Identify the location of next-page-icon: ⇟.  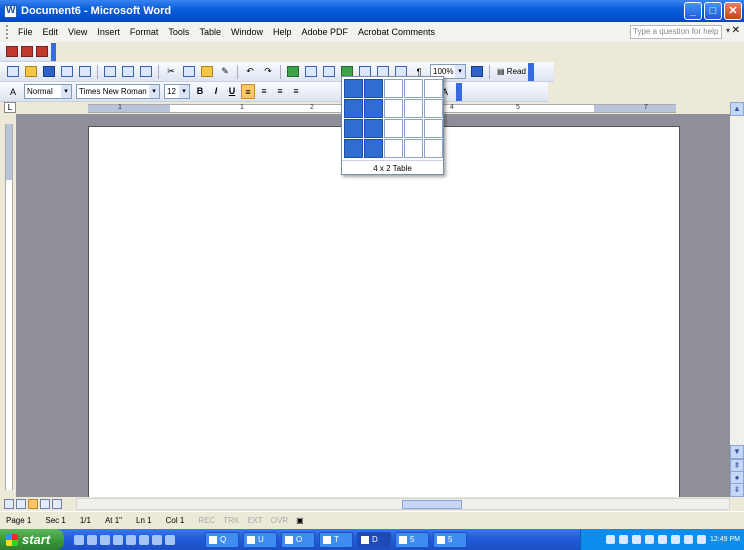
(737, 490).